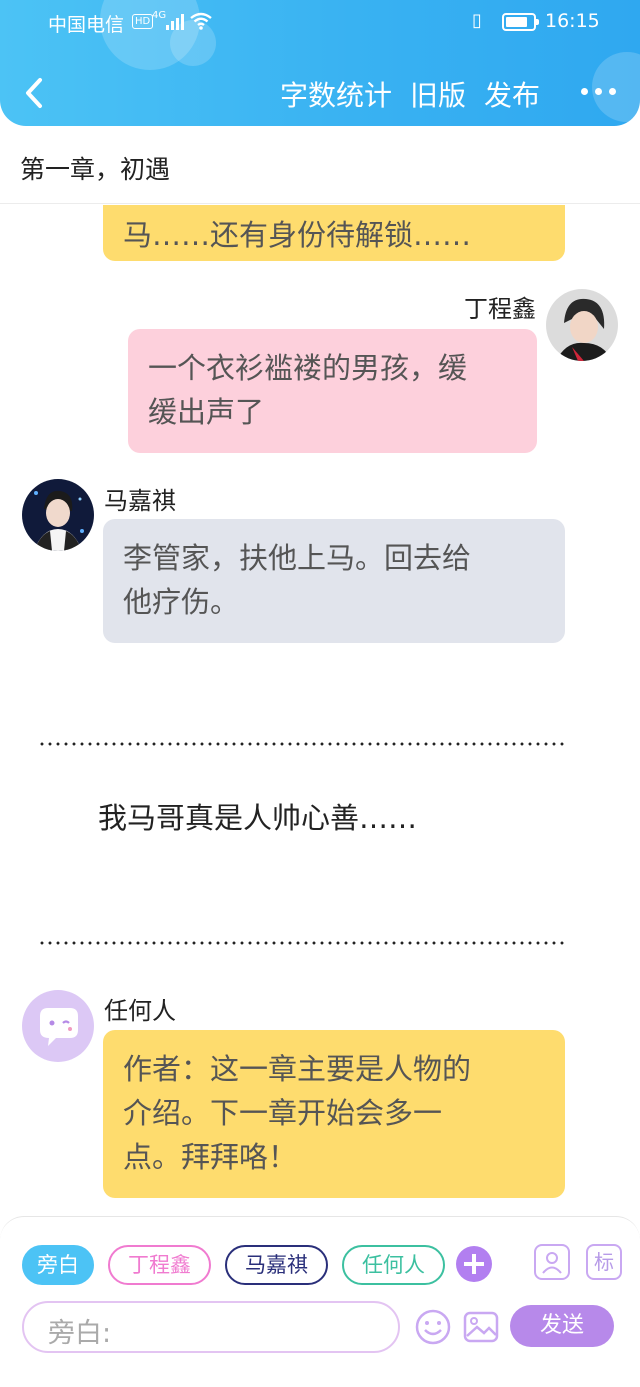 The width and height of the screenshot is (640, 1387). What do you see at coordinates (181, 602) in the screenshot?
I see `message-line: 他疗伤。` at bounding box center [181, 602].